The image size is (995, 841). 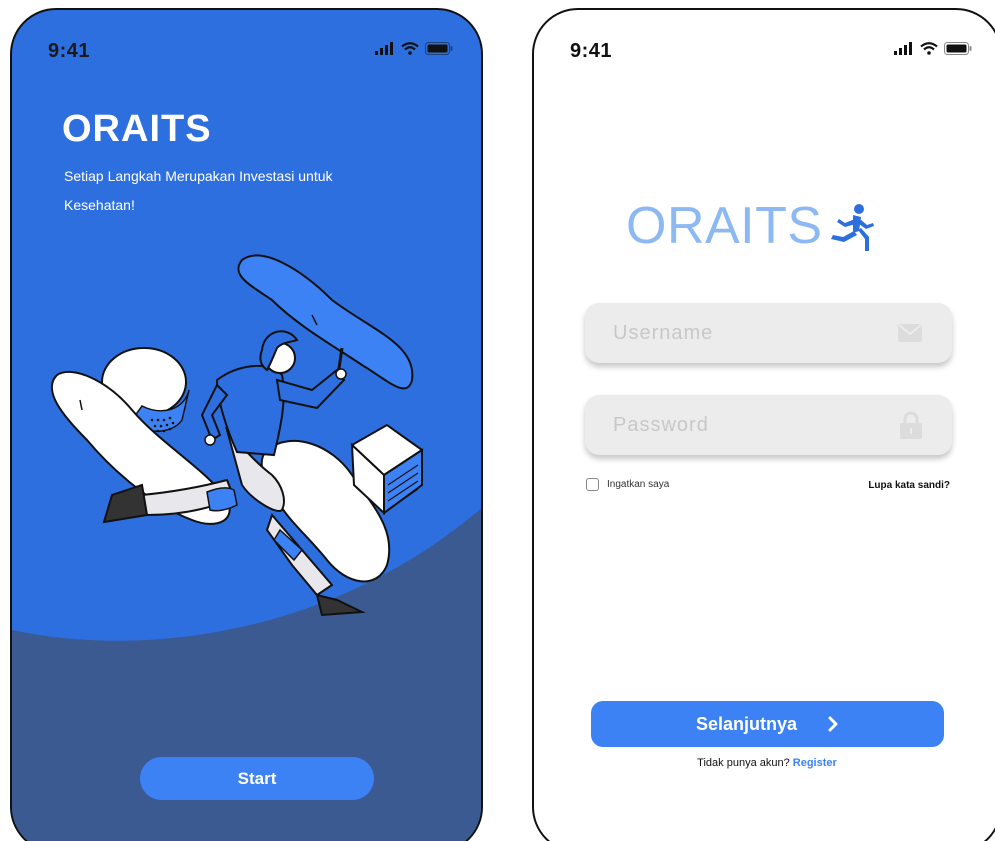 I want to click on lock-icon, so click(x=911, y=425).